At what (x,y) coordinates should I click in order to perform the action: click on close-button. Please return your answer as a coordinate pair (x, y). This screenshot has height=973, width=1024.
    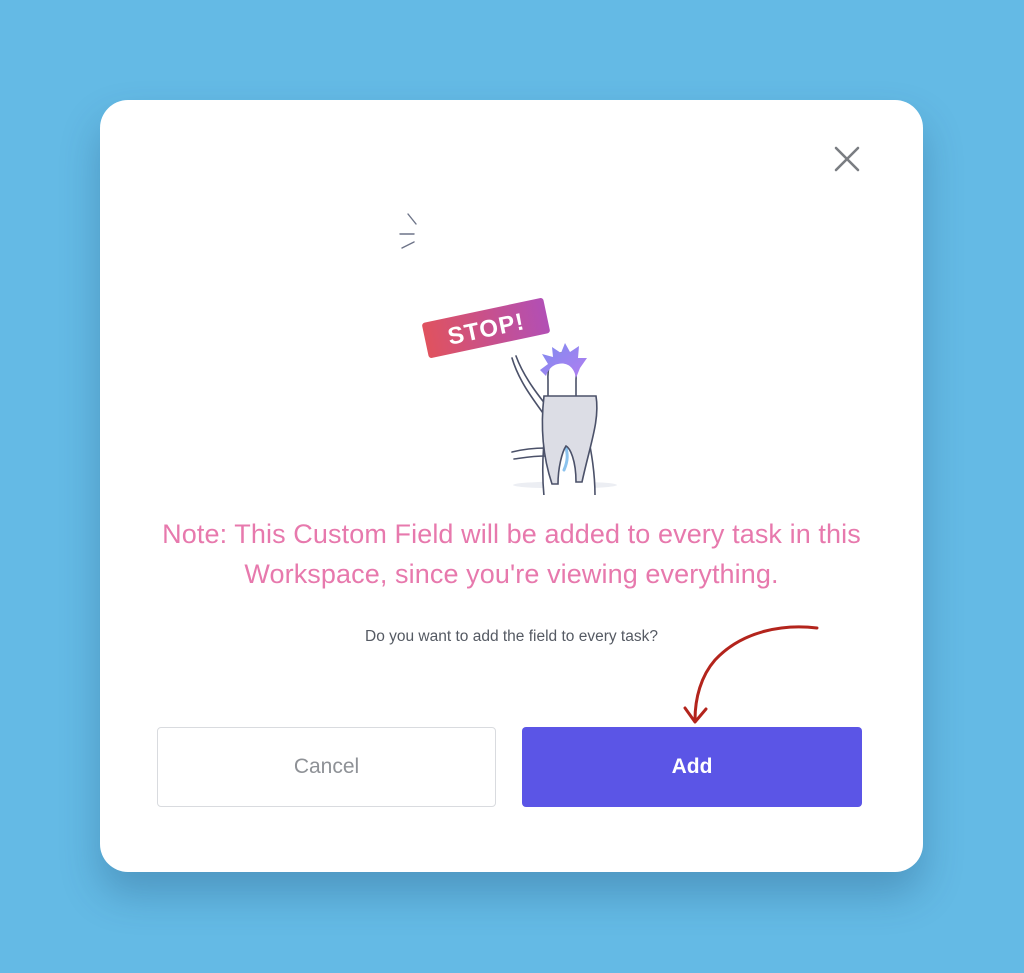
    Looking at the image, I should click on (847, 159).